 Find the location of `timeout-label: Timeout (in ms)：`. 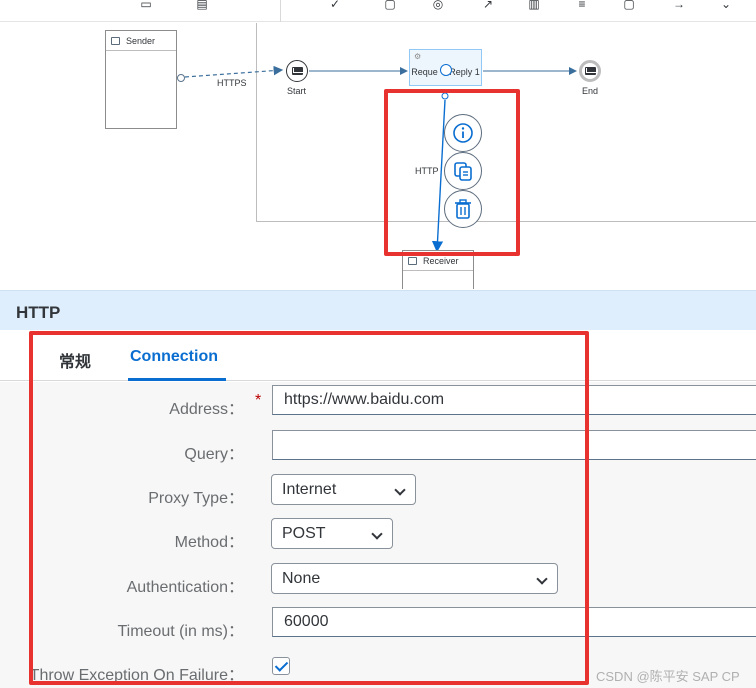

timeout-label: Timeout (in ms)： is located at coordinates (180, 631).